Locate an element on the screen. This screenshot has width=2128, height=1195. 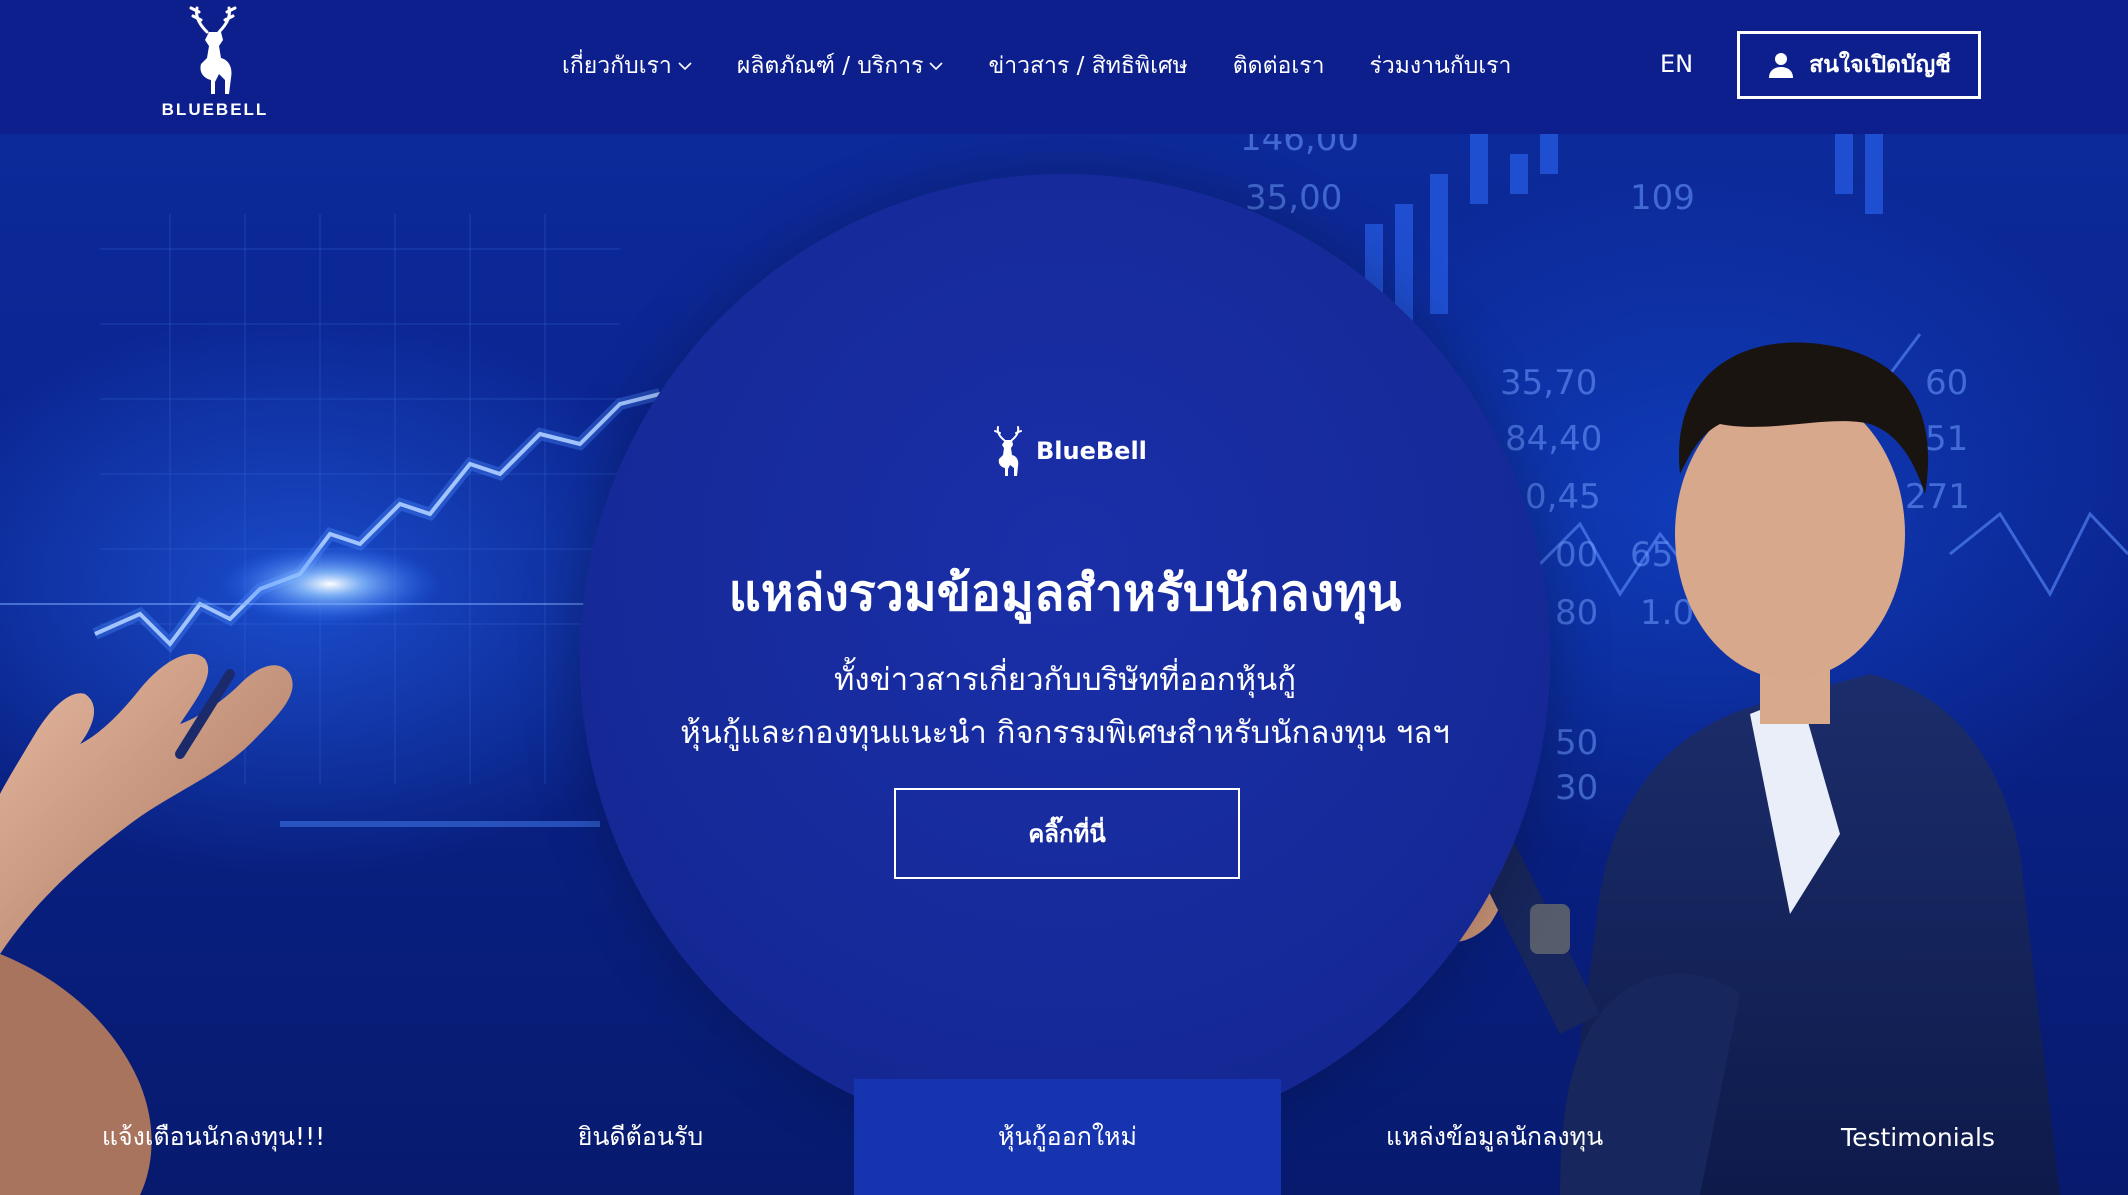
nav-item-label: ร่วมงานกับเรา is located at coordinates (1440, 66).